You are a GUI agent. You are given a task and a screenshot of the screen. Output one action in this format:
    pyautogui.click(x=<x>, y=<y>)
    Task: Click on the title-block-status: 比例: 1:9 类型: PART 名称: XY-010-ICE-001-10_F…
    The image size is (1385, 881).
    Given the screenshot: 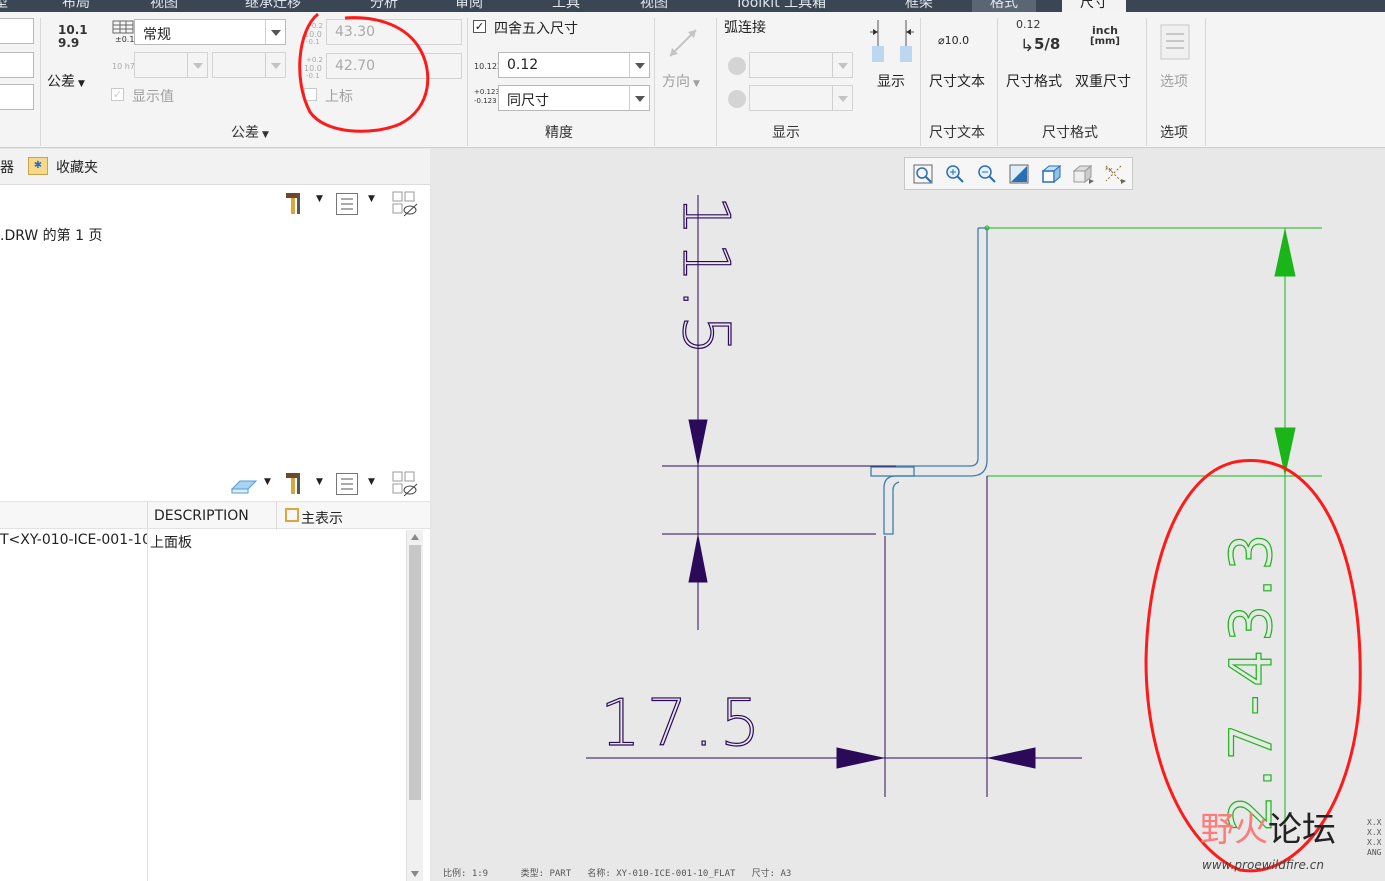 What is the action you would take?
    pyautogui.click(x=617, y=874)
    